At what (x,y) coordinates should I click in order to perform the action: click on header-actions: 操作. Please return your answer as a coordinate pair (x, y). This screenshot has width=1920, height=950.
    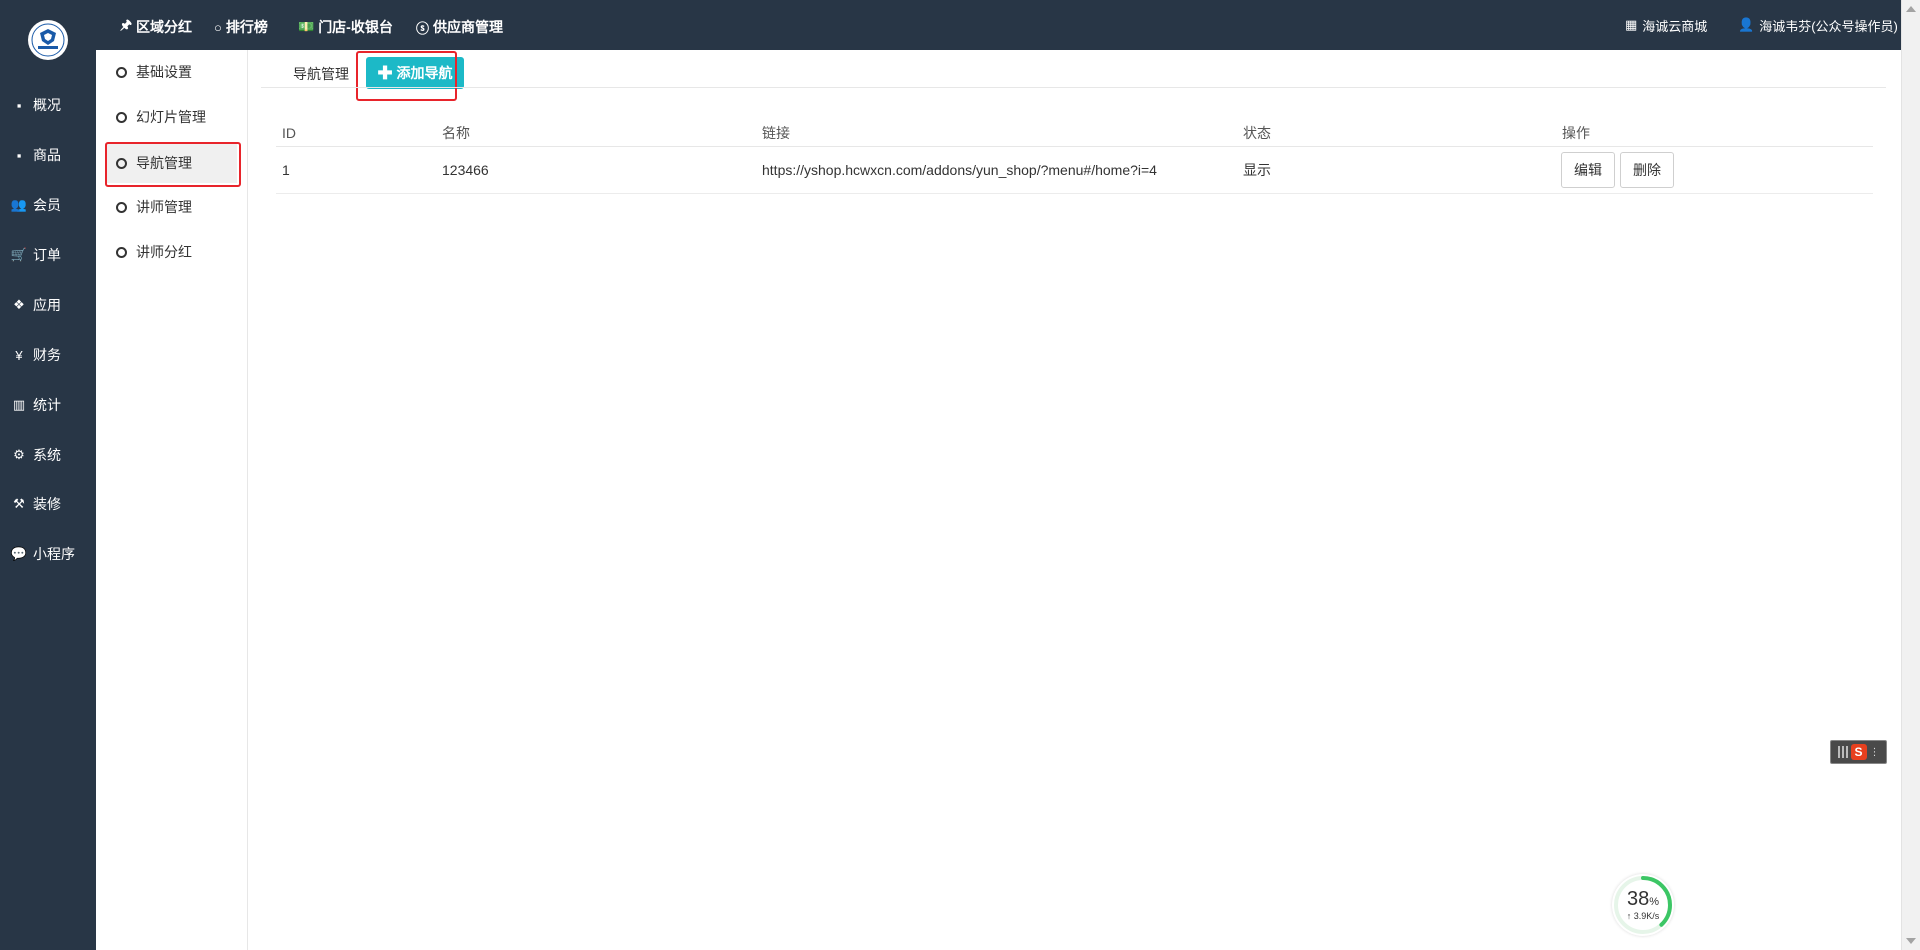
    Looking at the image, I should click on (1576, 133).